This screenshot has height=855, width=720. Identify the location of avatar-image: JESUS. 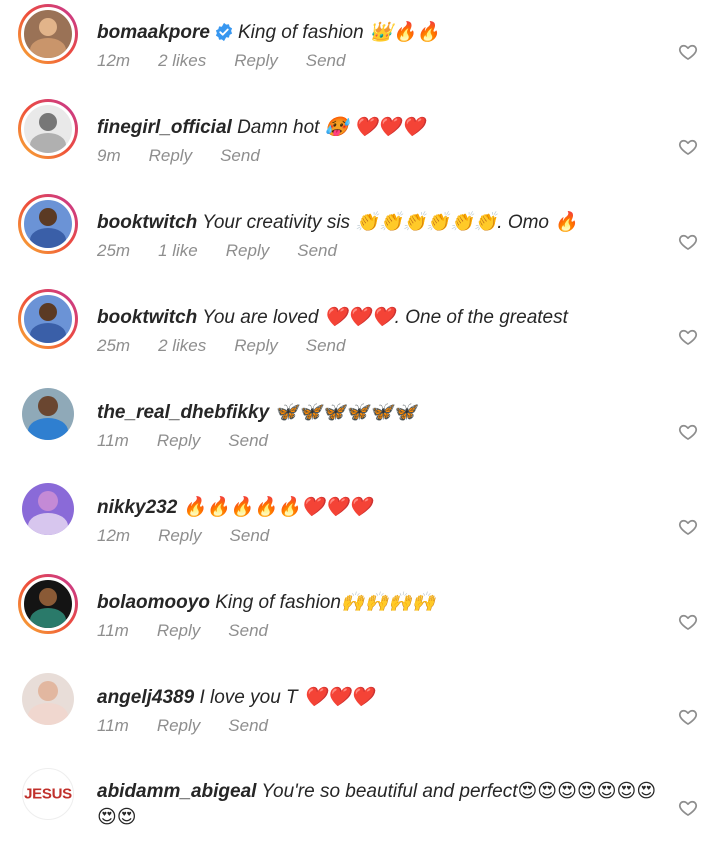
(48, 794).